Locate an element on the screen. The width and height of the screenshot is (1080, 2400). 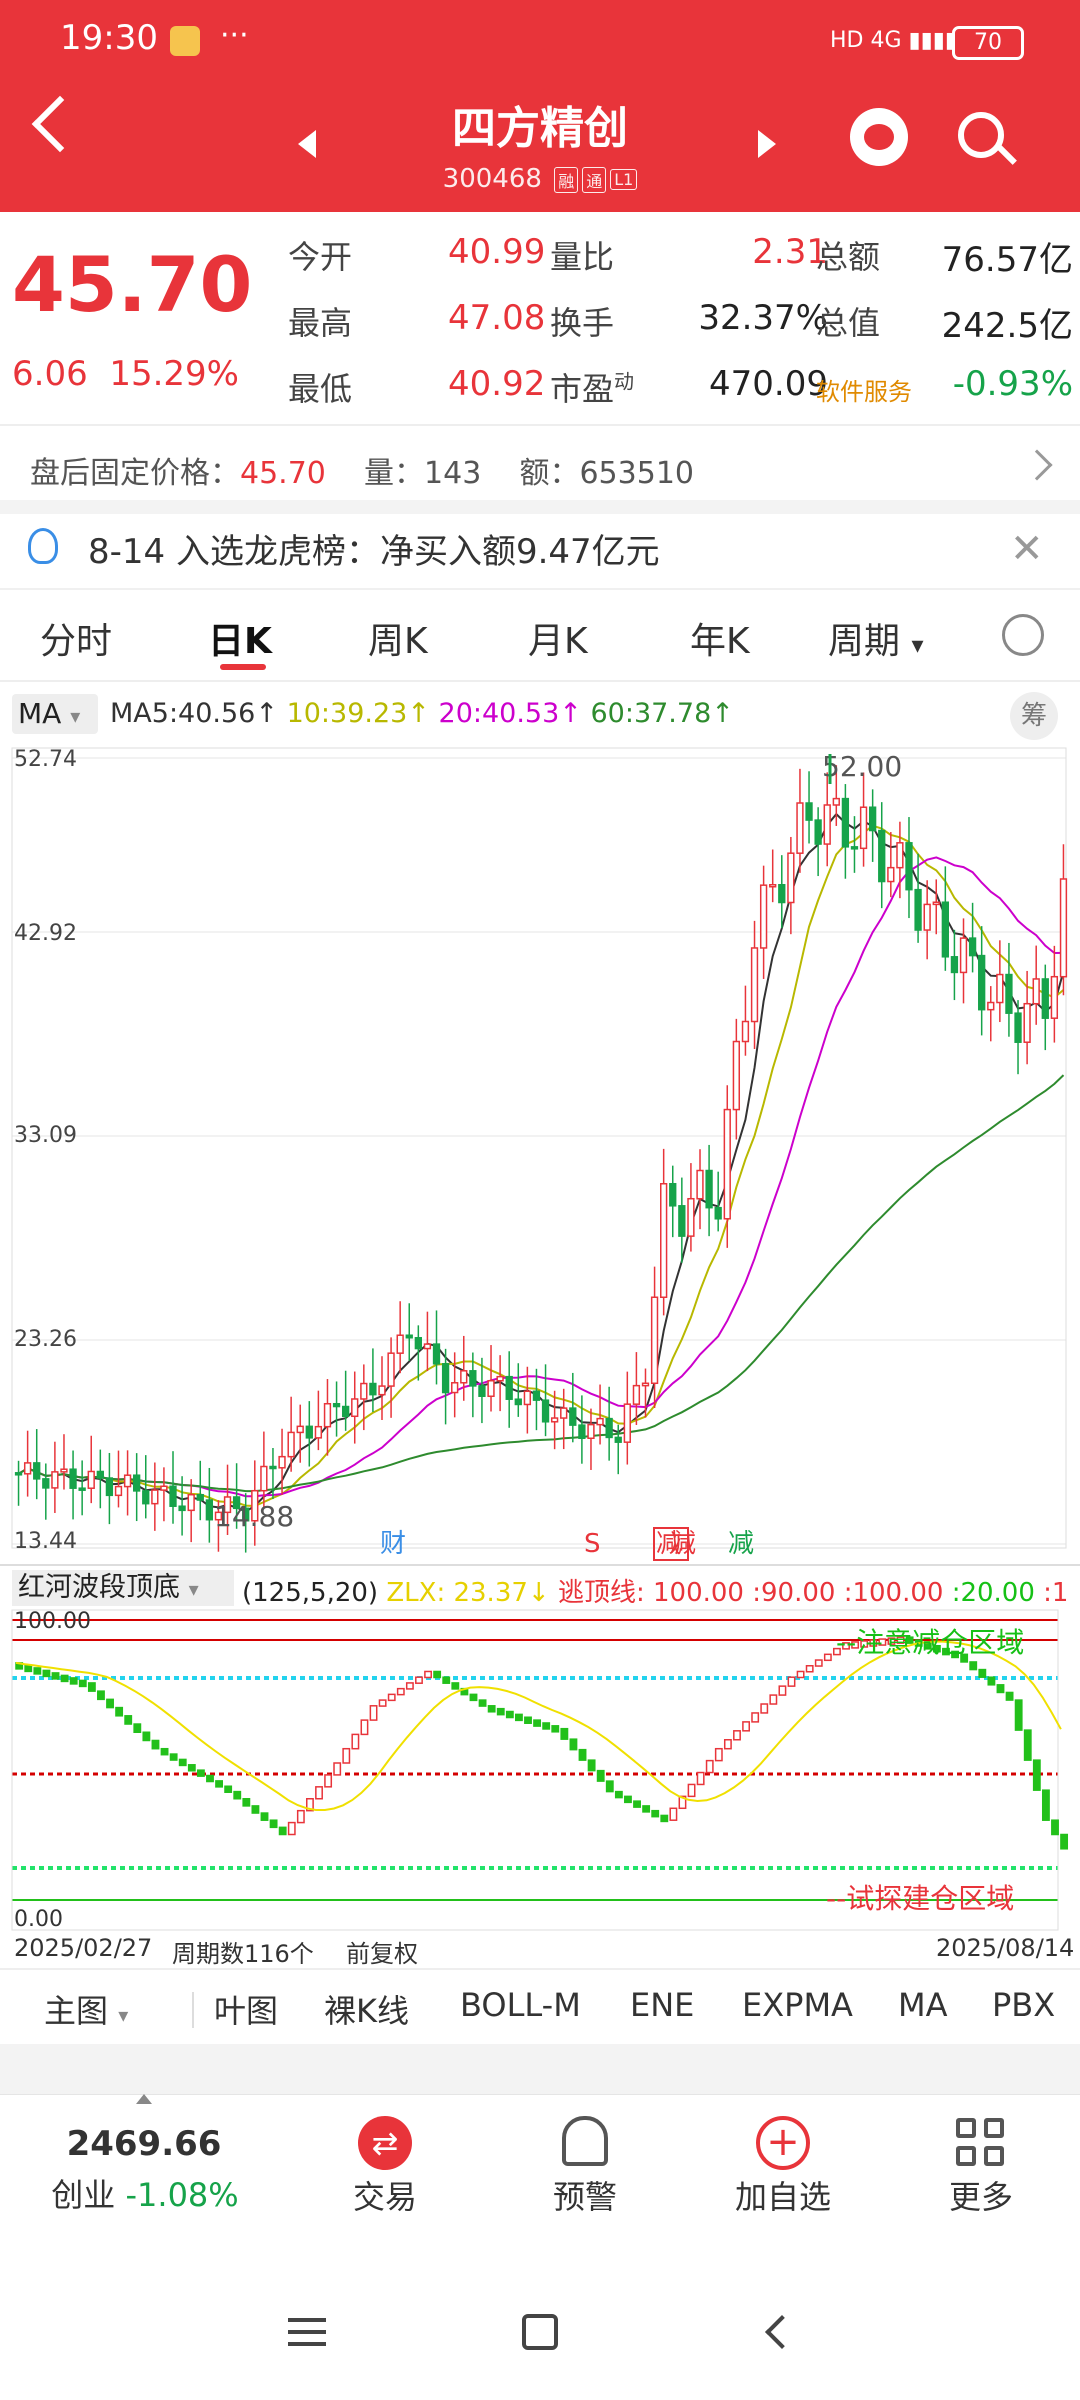
notice-text: 8-14 入选龙虎榜：净买入额9.47亿元 is located at coordinates (374, 548).